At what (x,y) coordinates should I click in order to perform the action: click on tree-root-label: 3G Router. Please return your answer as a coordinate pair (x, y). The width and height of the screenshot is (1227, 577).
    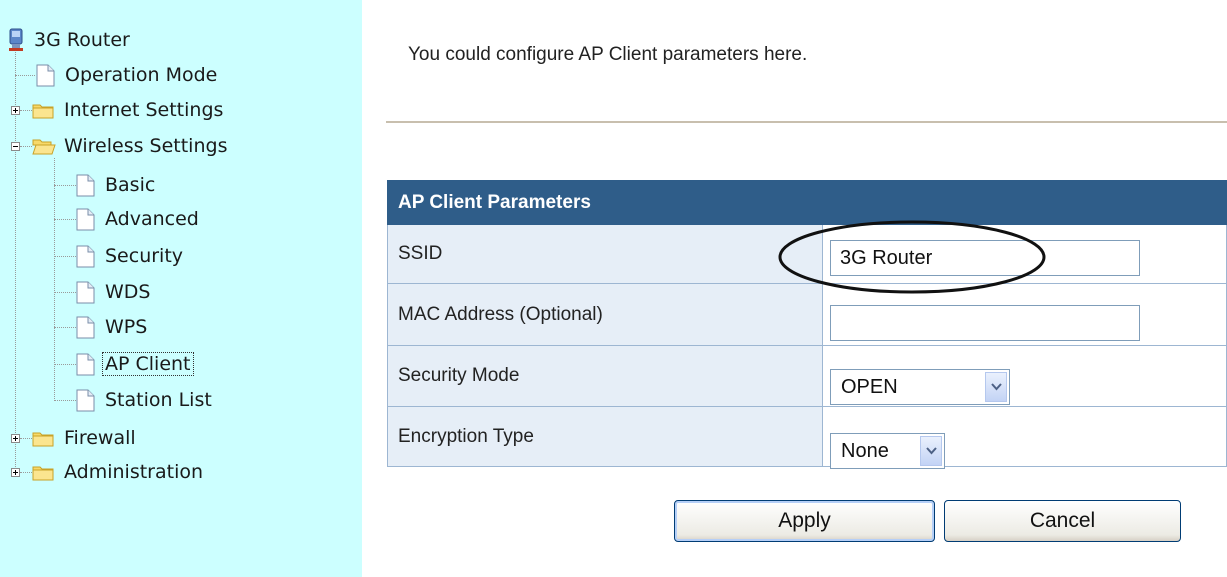
    Looking at the image, I should click on (82, 40).